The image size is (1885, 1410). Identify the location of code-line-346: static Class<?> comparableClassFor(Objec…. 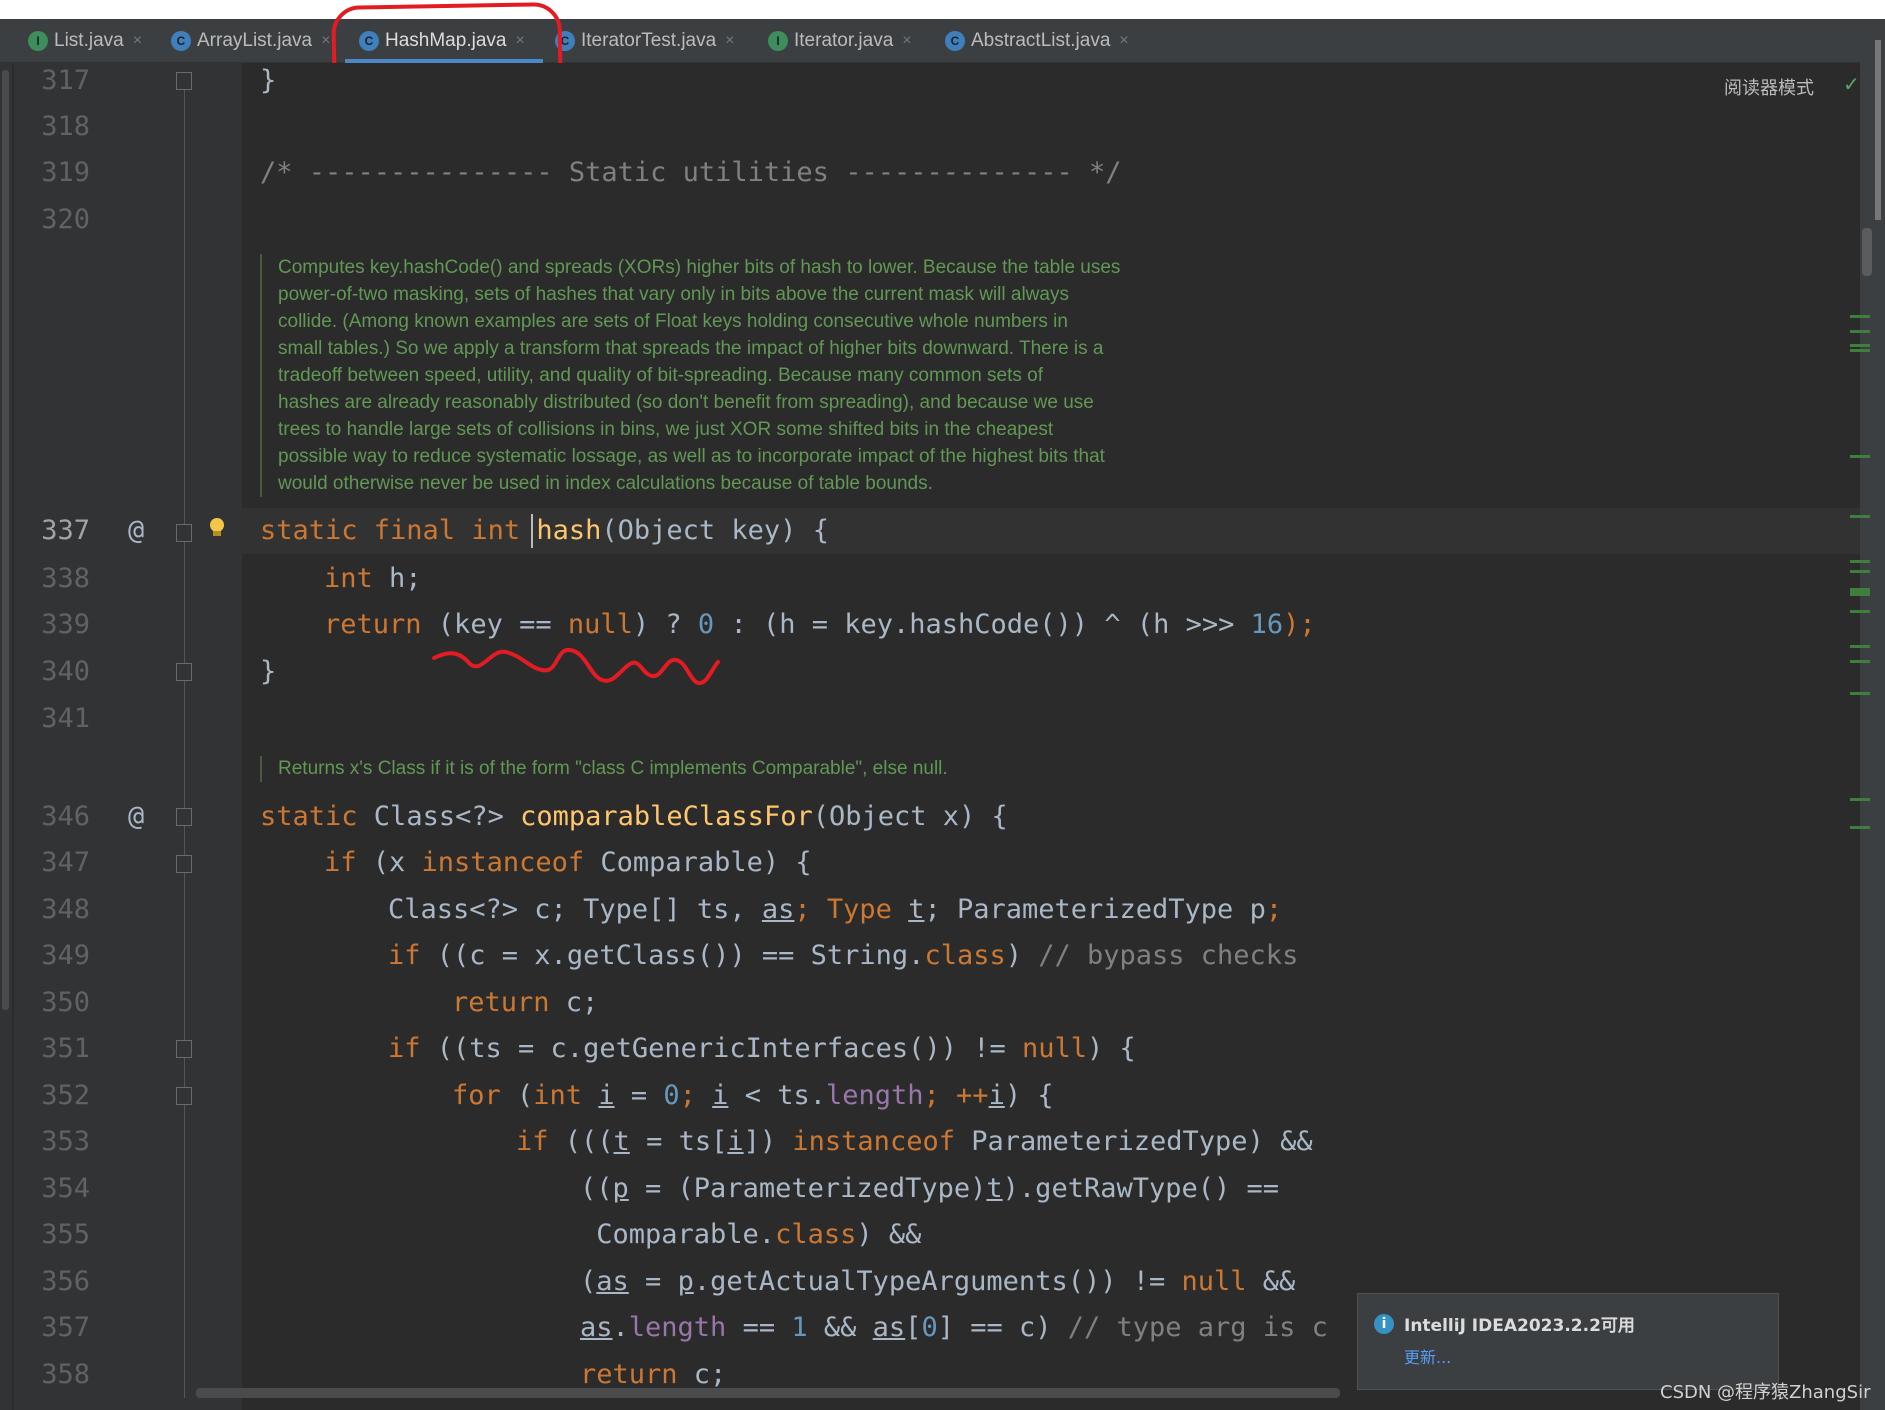
(634, 816).